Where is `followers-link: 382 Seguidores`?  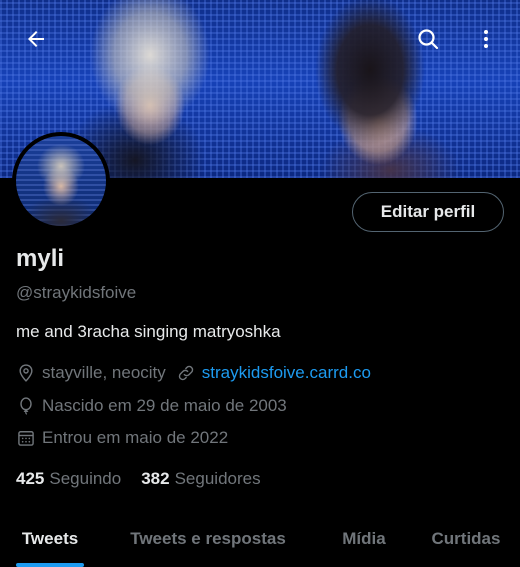
followers-link: 382 Seguidores is located at coordinates (200, 479).